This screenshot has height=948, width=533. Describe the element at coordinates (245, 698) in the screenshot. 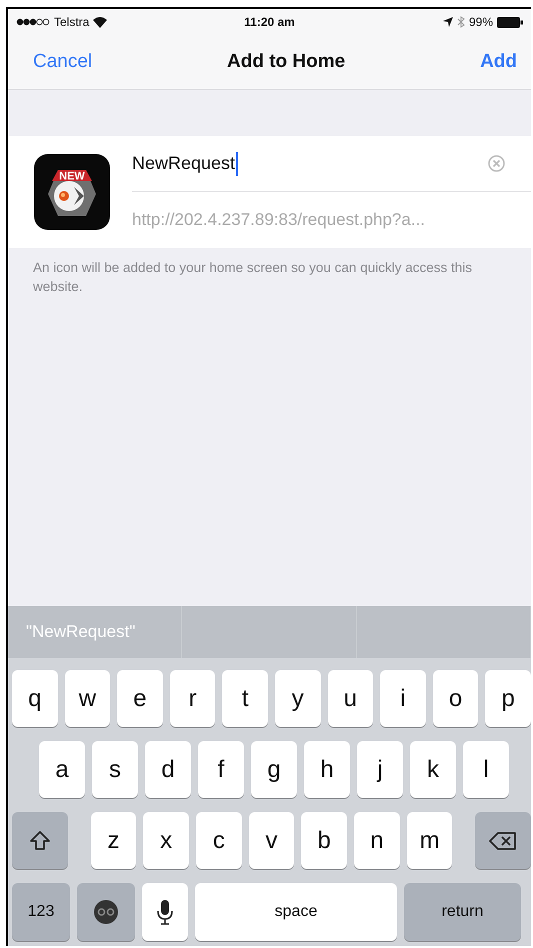

I see `letter-key: t` at that location.